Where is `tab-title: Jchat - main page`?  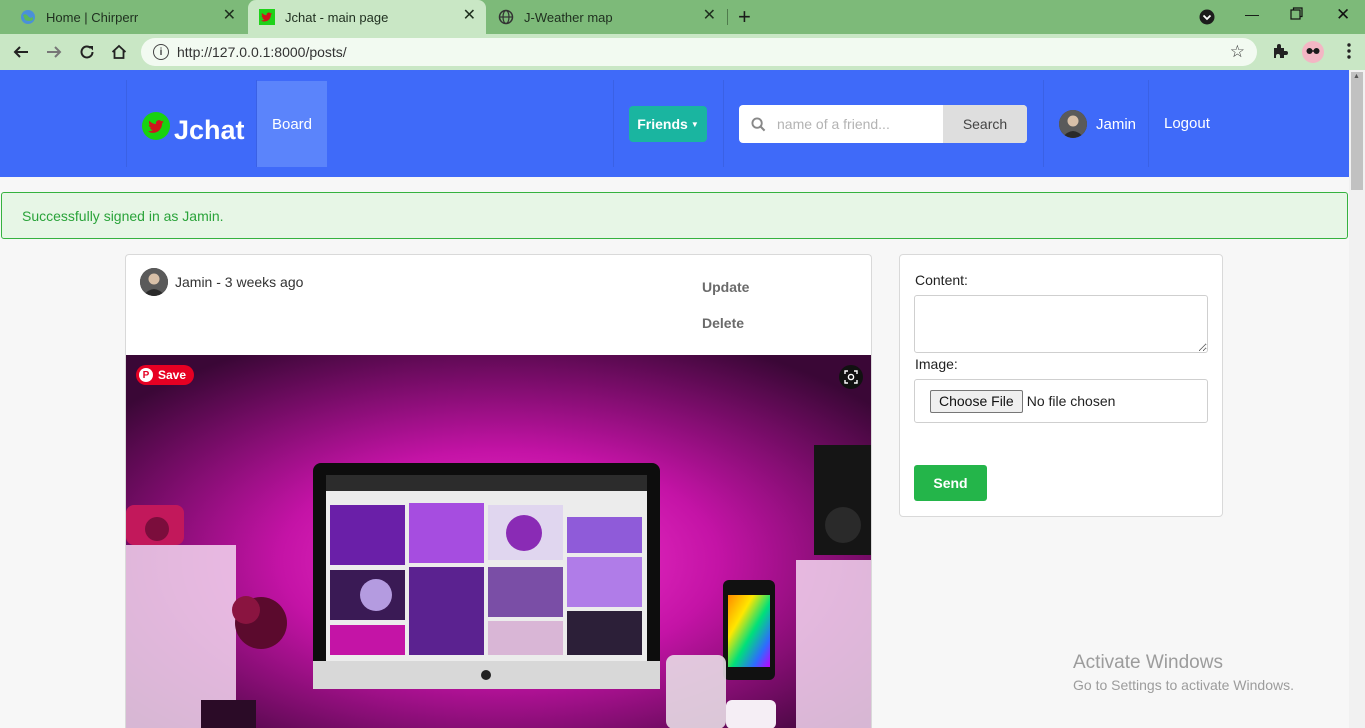 tab-title: Jchat - main page is located at coordinates (337, 17).